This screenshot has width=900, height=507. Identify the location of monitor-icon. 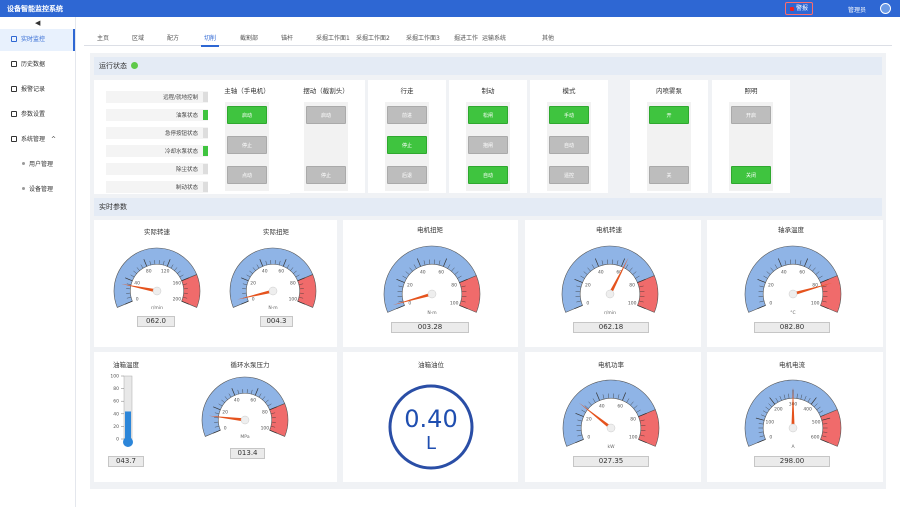
(14, 39).